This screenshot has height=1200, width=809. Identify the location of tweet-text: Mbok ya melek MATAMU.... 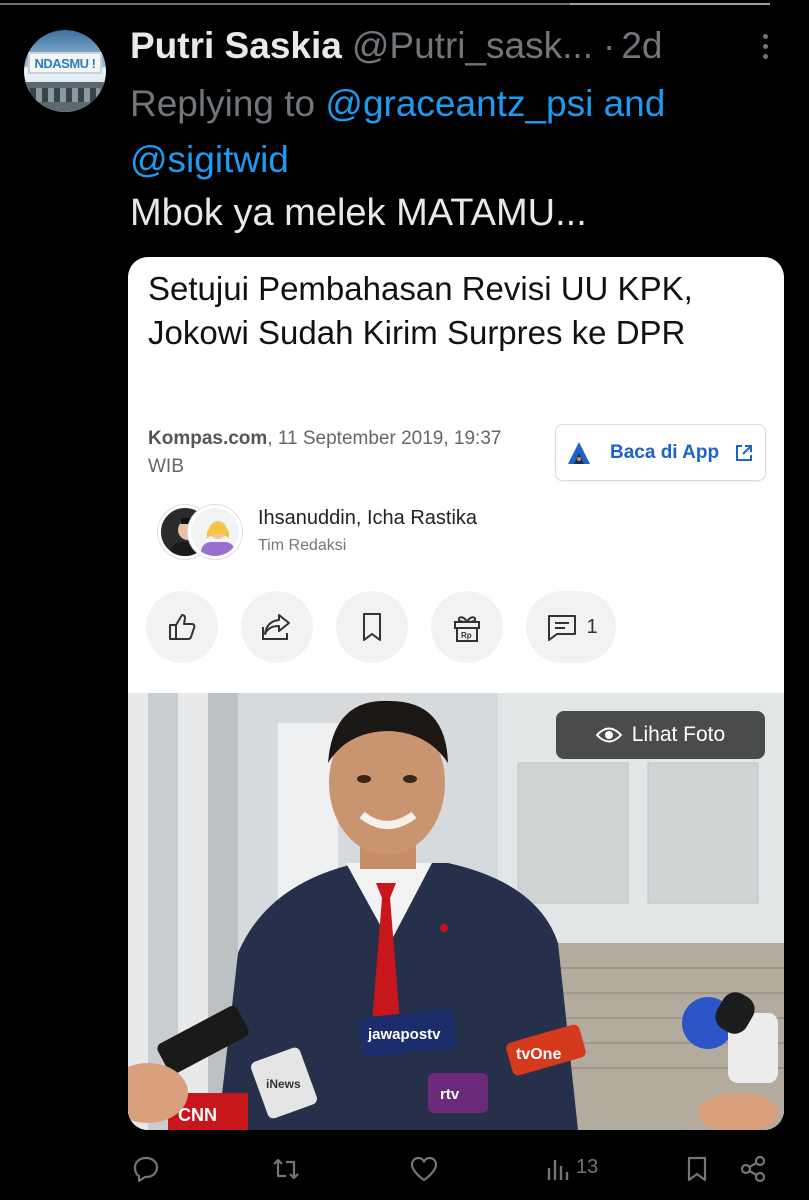
(358, 213).